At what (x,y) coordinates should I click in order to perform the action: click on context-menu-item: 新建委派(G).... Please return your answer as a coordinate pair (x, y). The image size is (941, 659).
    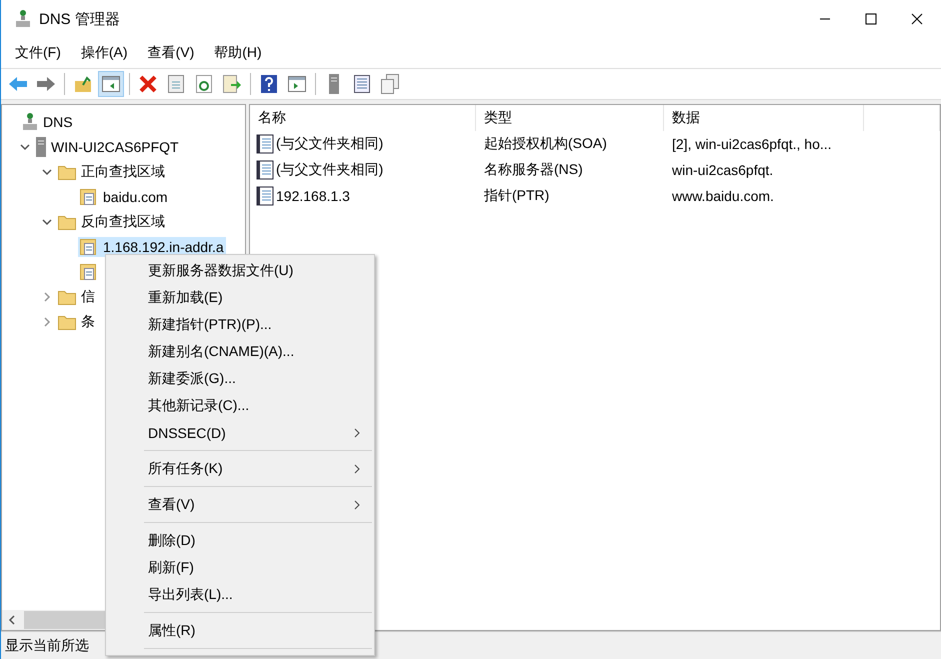
    Looking at the image, I should click on (240, 378).